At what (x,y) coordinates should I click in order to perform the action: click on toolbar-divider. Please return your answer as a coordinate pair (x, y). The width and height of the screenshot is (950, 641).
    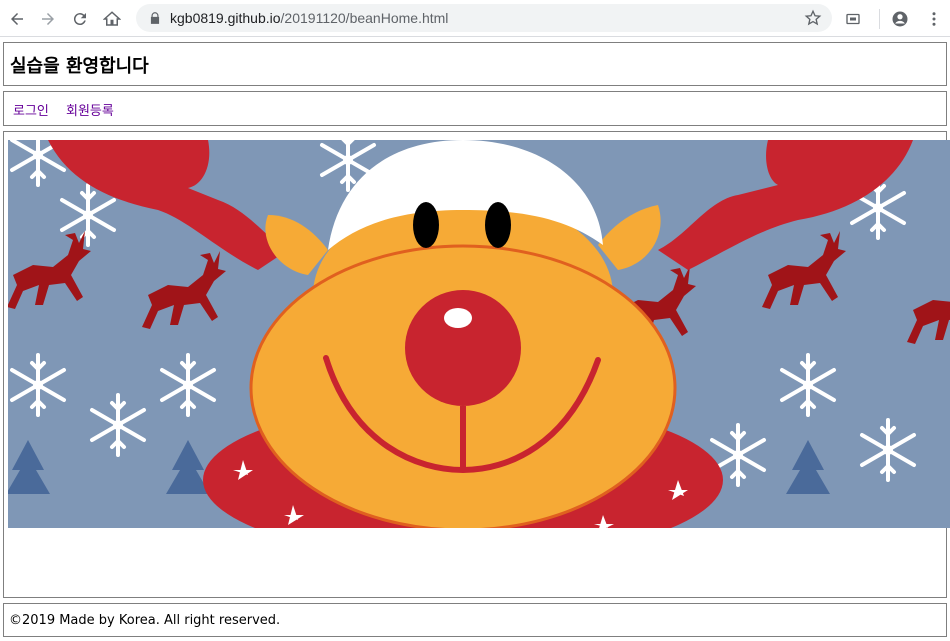
    Looking at the image, I should click on (879, 18).